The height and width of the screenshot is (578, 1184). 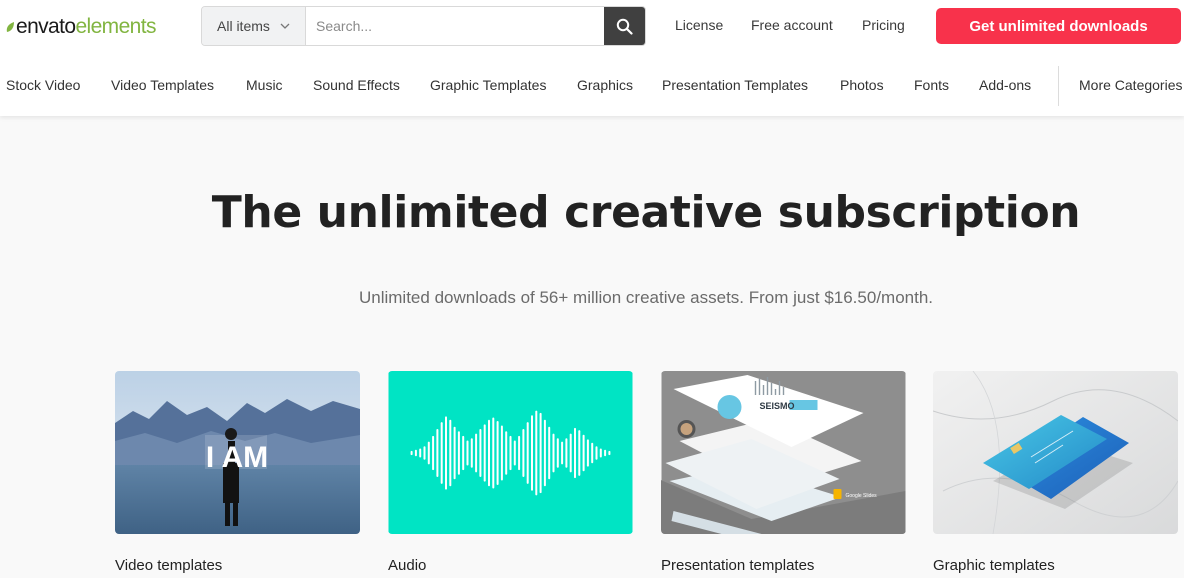 What do you see at coordinates (862, 496) in the screenshot?
I see `google-slides-badge: Google Slides` at bounding box center [862, 496].